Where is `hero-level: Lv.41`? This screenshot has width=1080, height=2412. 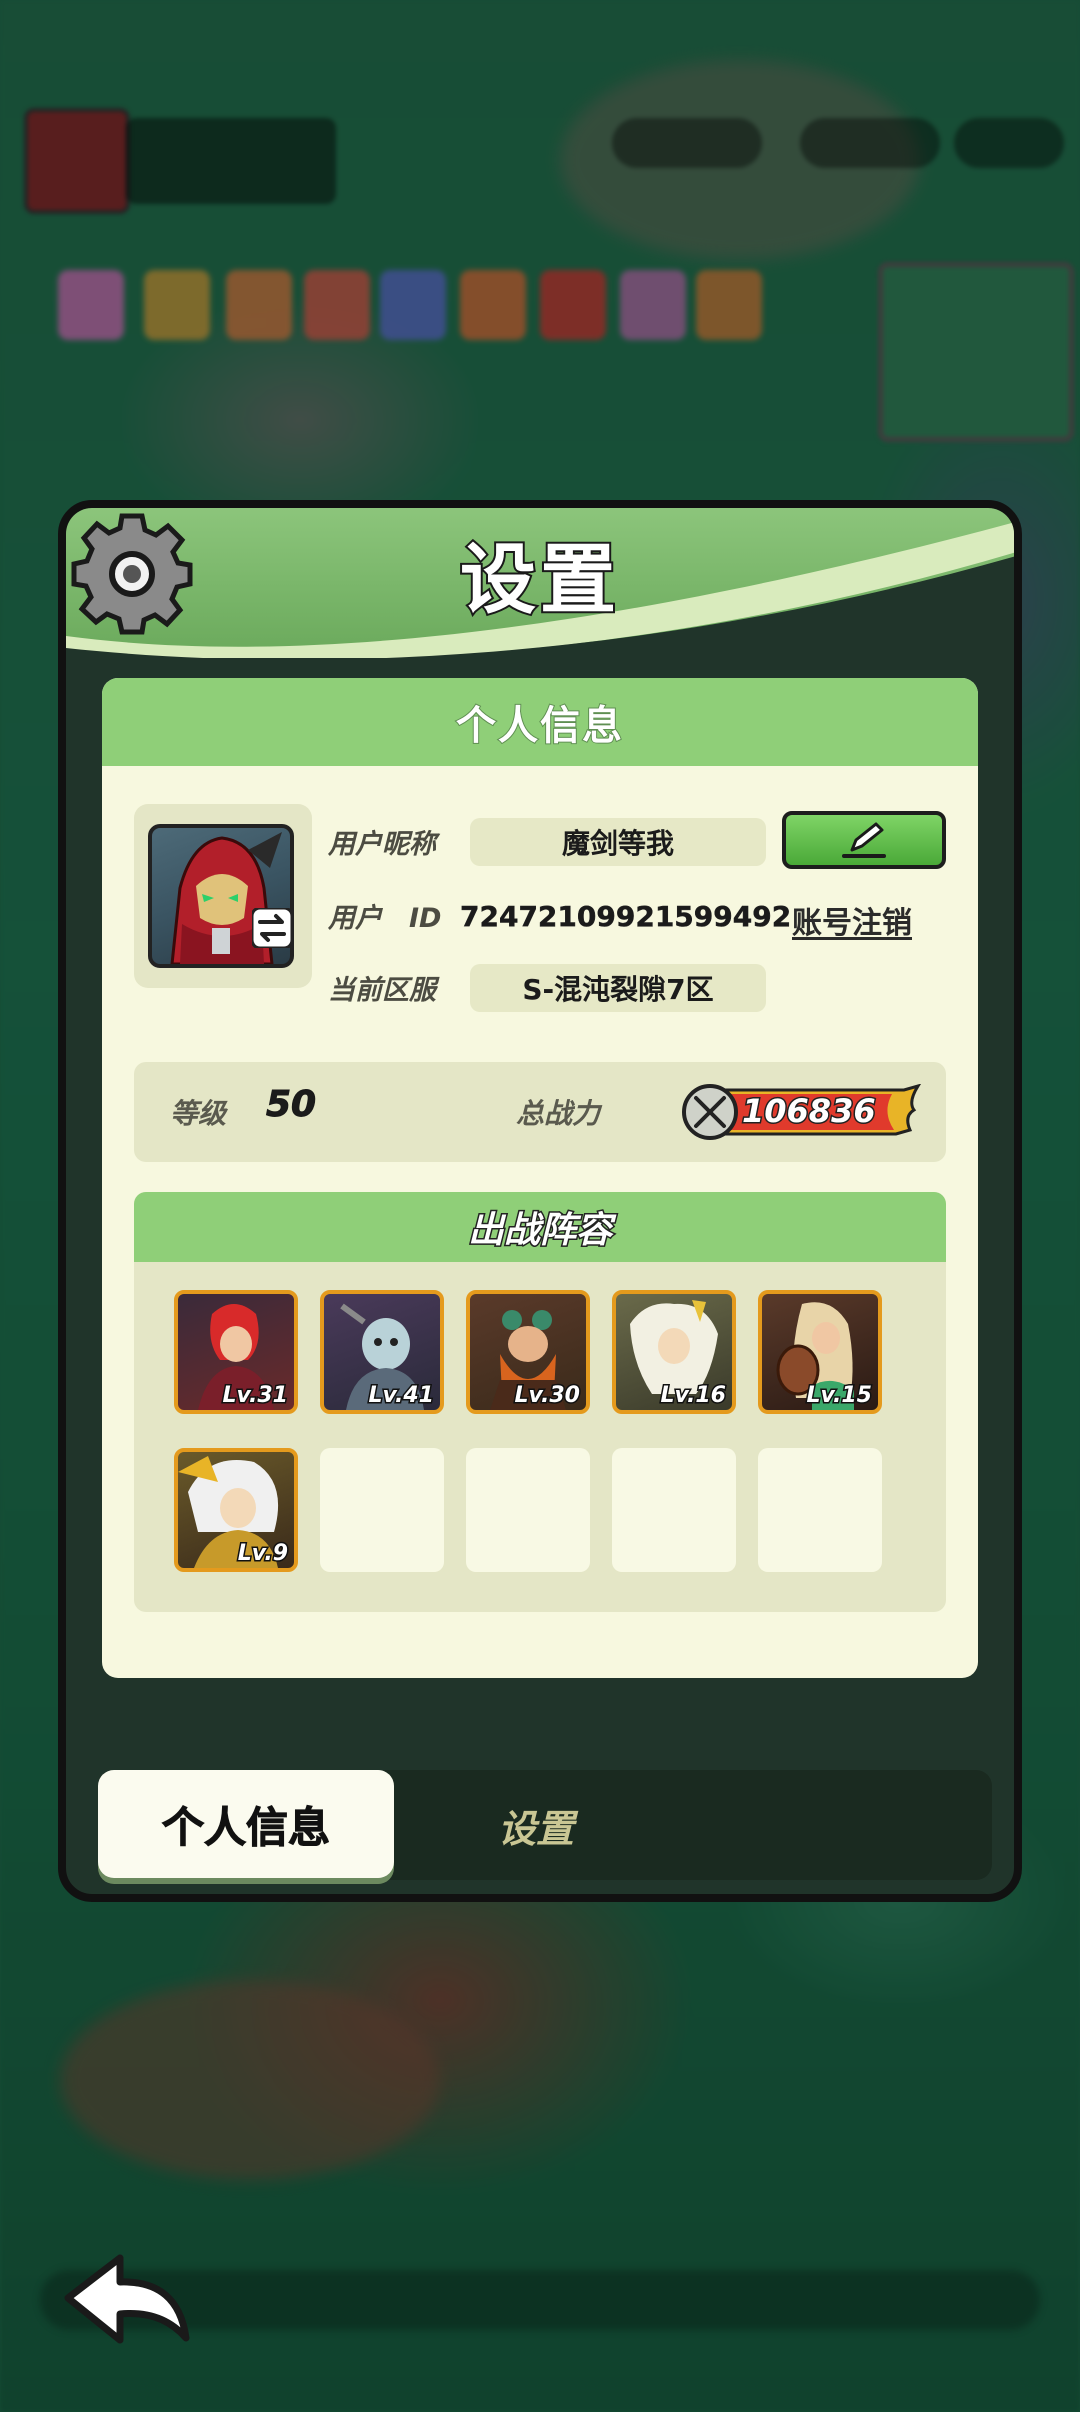 hero-level: Lv.41 is located at coordinates (401, 1396).